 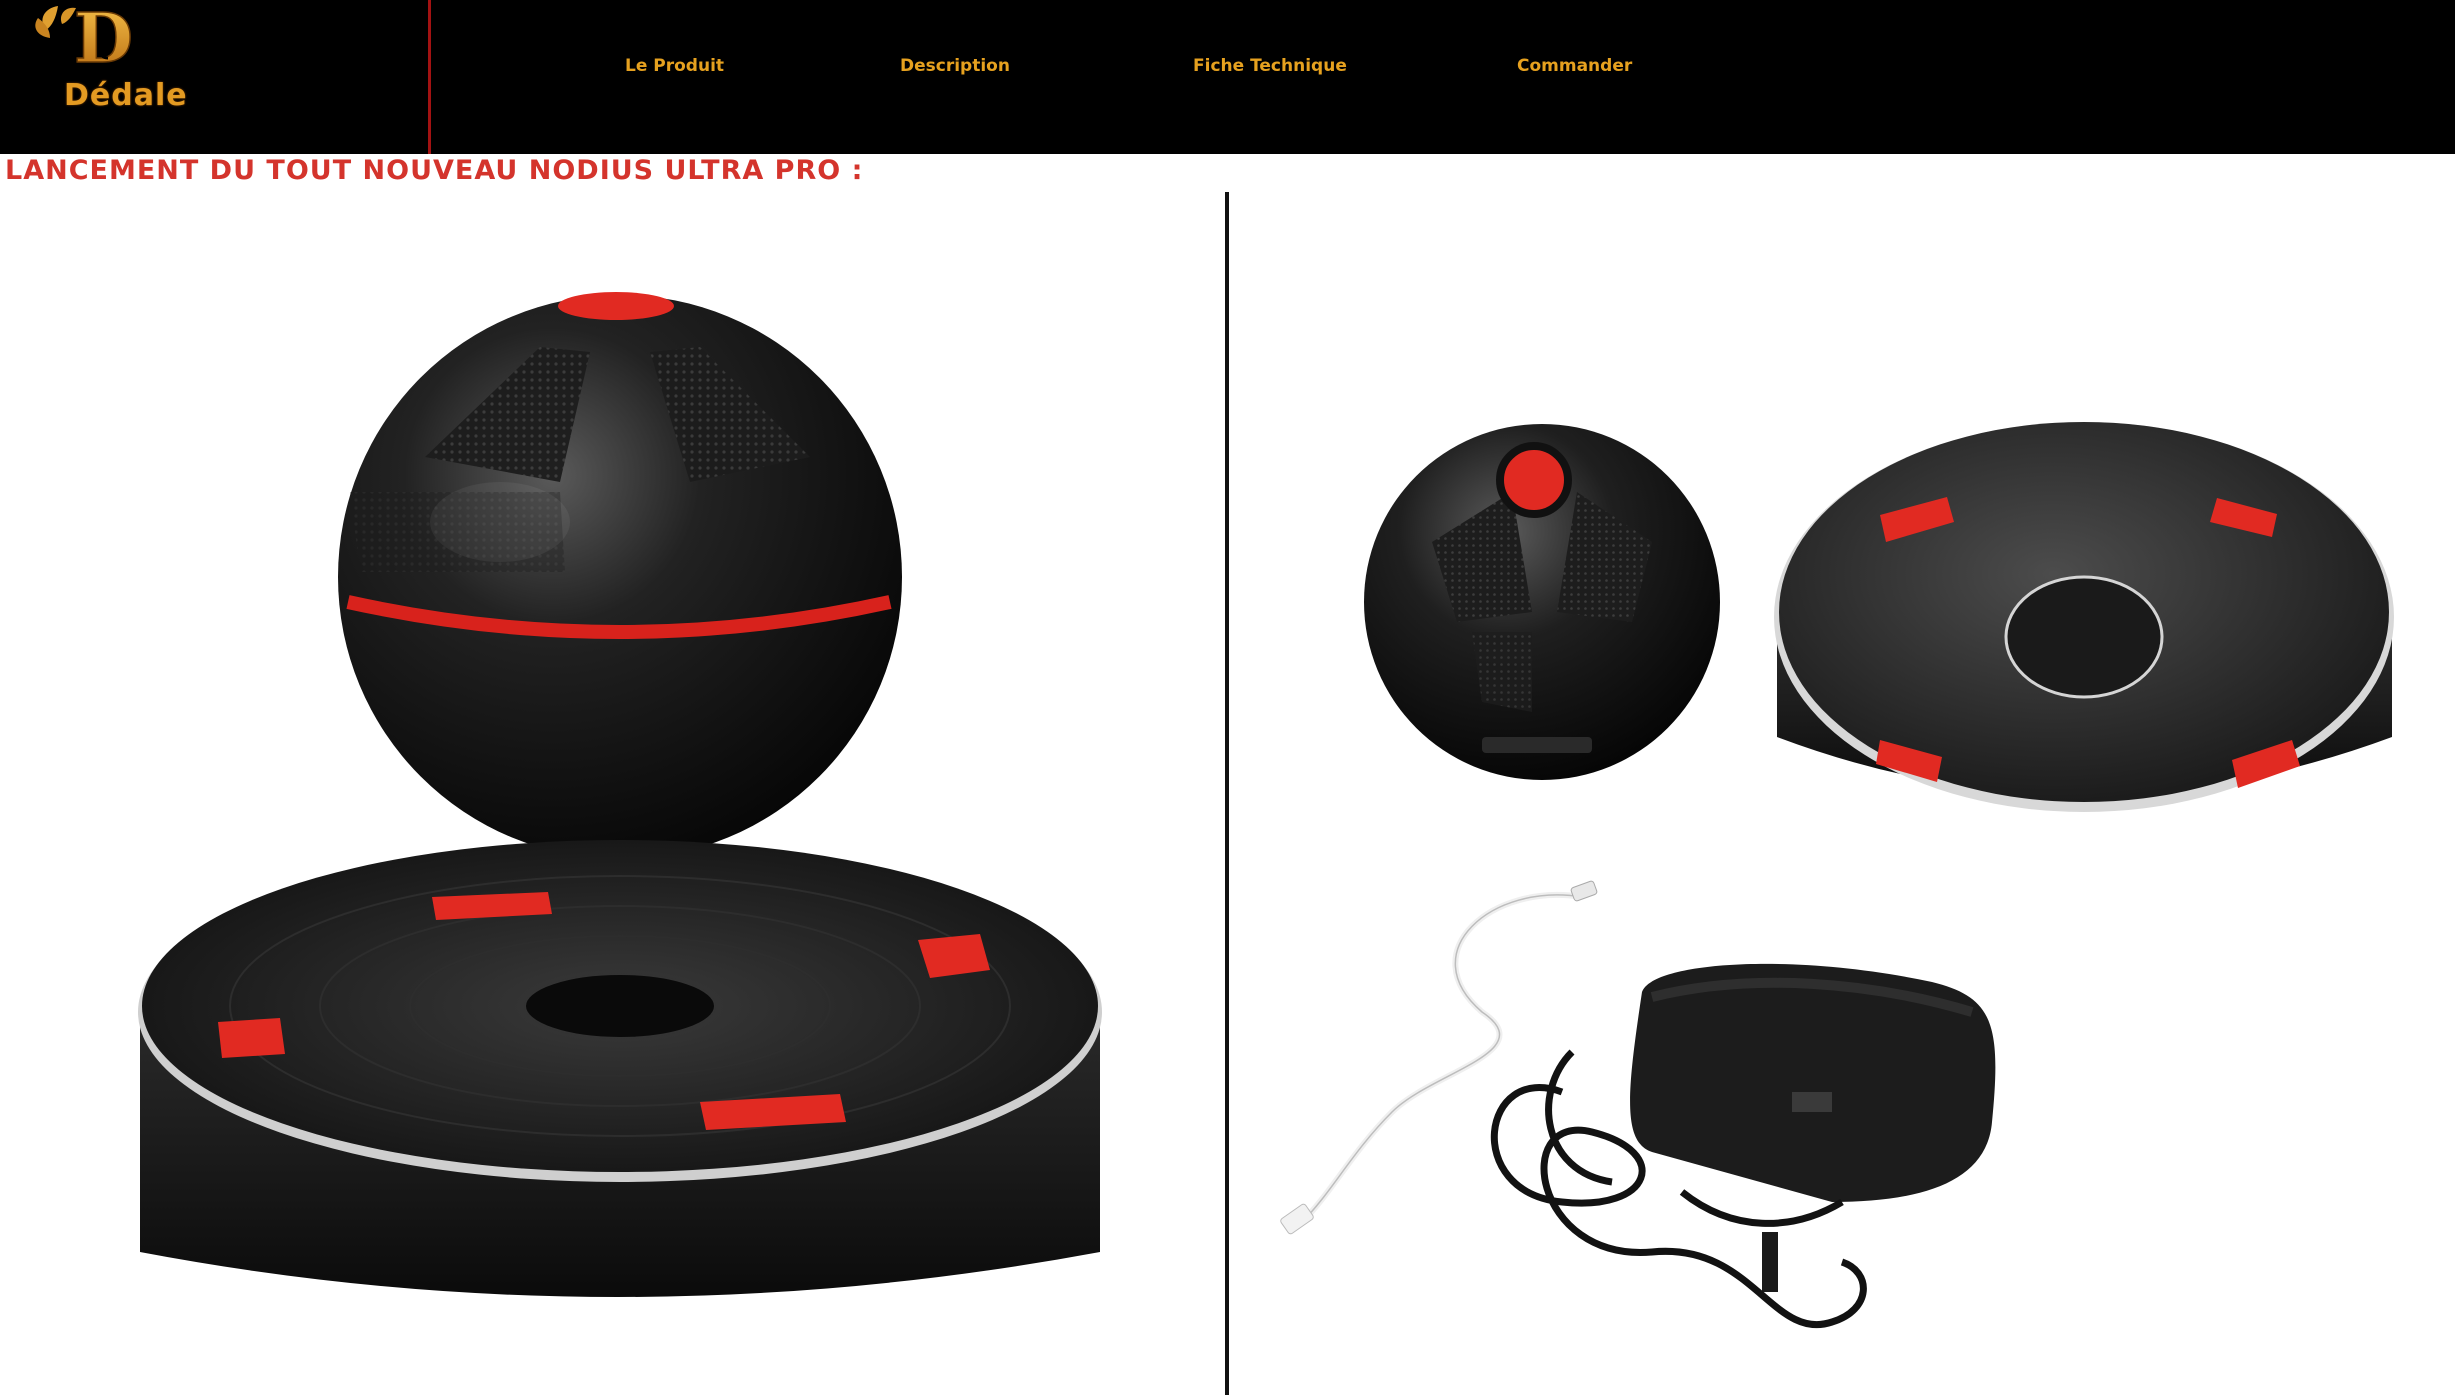 What do you see at coordinates (429, 77) in the screenshot?
I see `header-divider` at bounding box center [429, 77].